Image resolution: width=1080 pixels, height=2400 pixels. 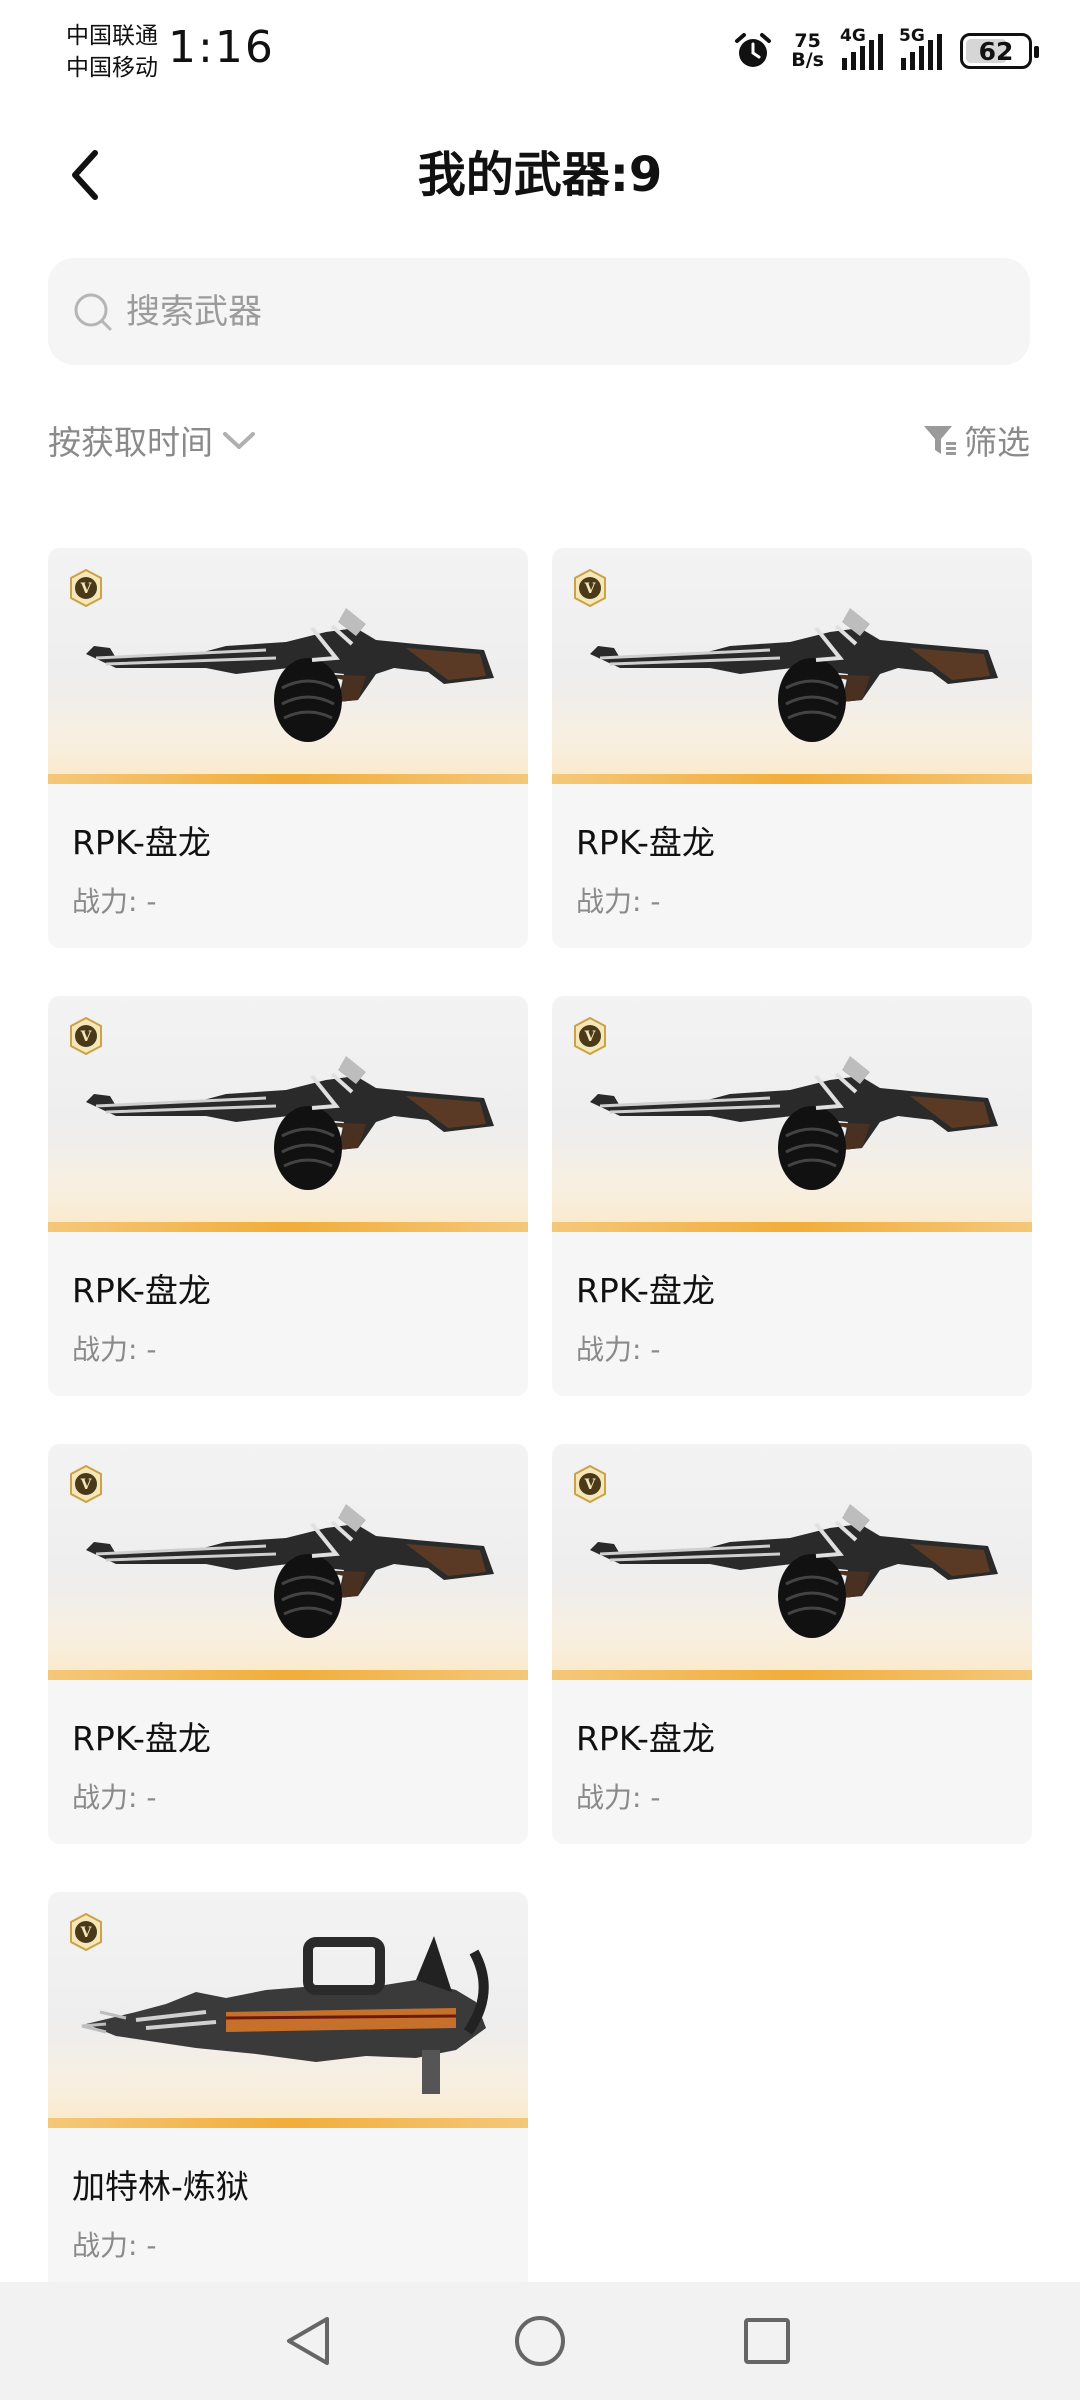 I want to click on weapon-card: V 加特林-炼狱战力: -, so click(x=288, y=2092).